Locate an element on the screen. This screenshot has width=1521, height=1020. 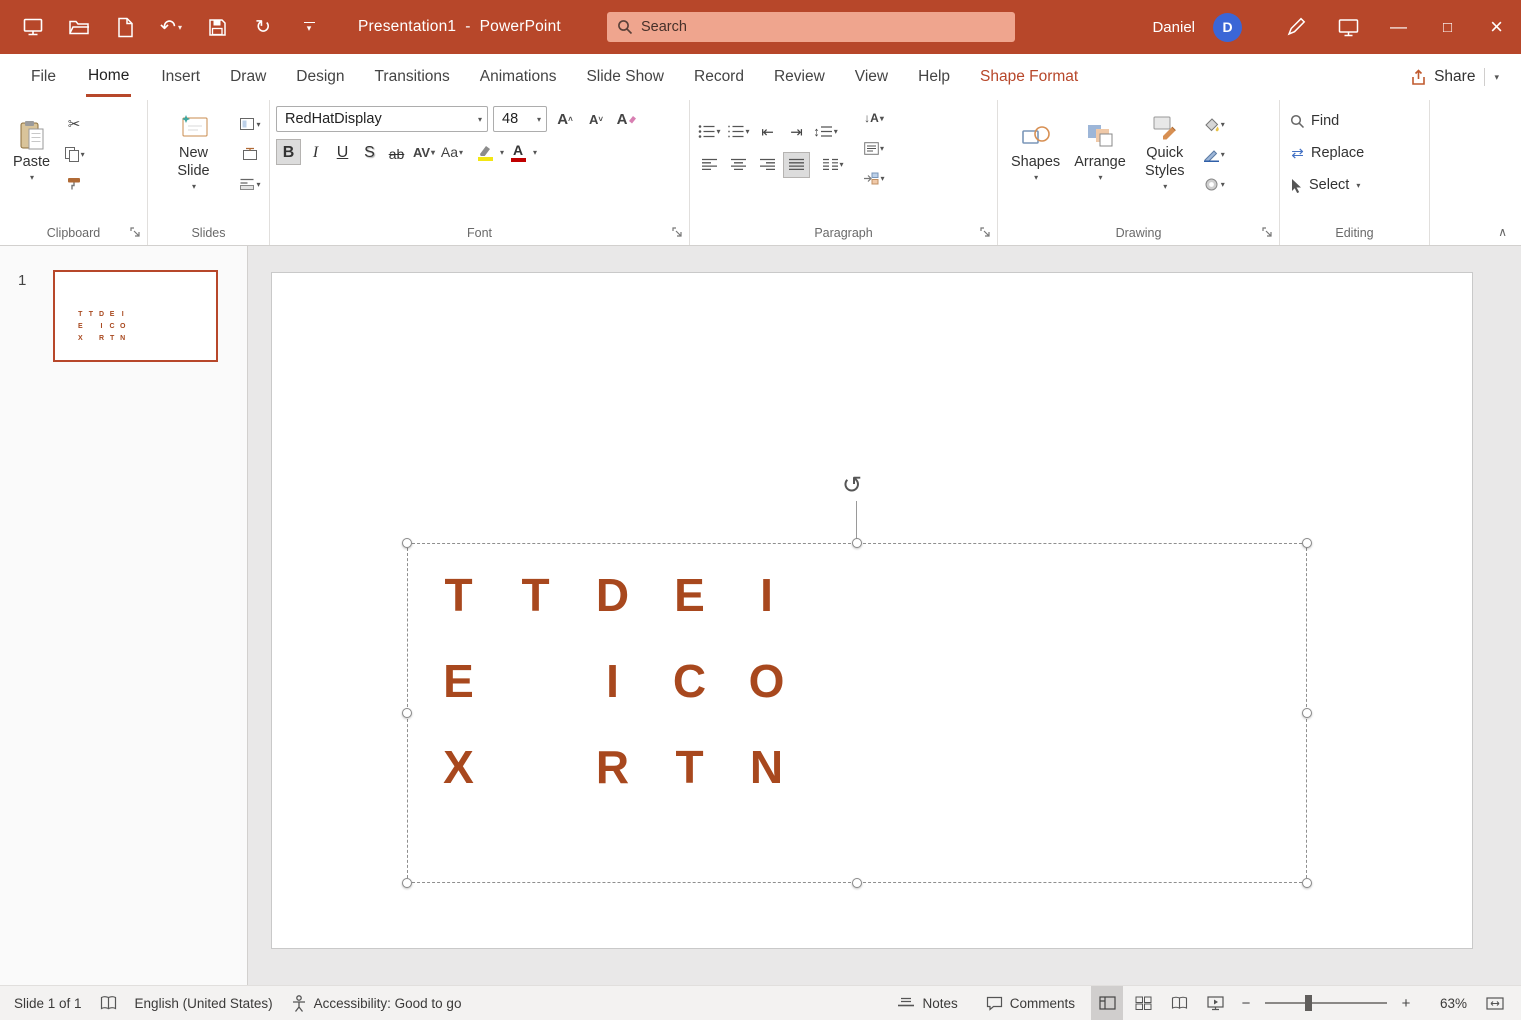
align-left-button is located at coordinates (709, 165).